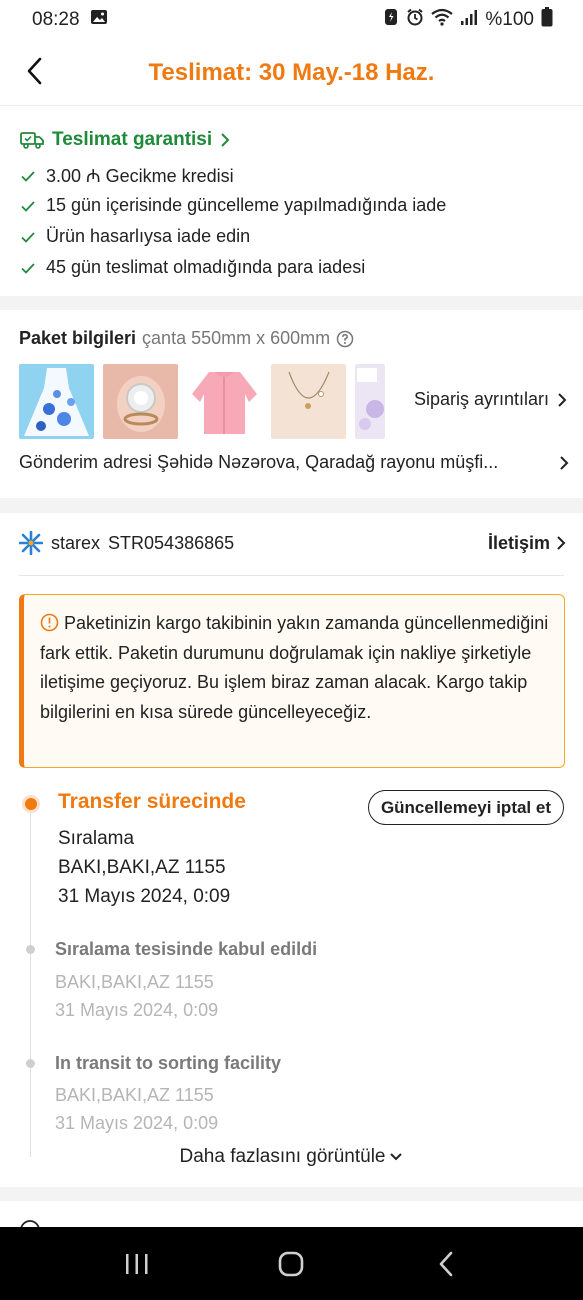 Image resolution: width=583 pixels, height=1300 pixels. Describe the element at coordinates (370, 401) in the screenshot. I see `product-image-partial` at that location.